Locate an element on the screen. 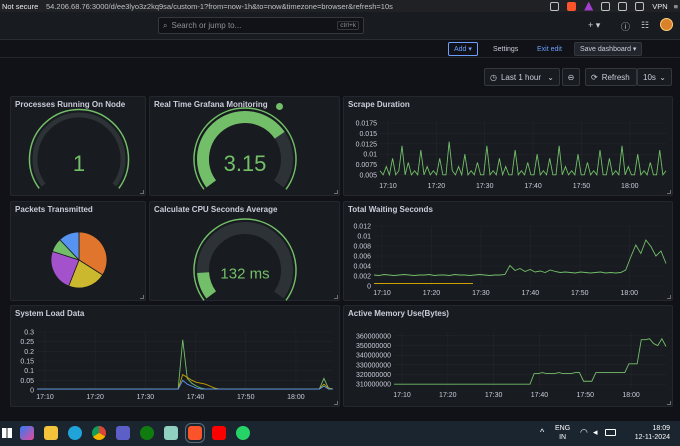 The height and width of the screenshot is (446, 680). time-range-picker: ◷ Last 1 hour ⌄ is located at coordinates (522, 77).